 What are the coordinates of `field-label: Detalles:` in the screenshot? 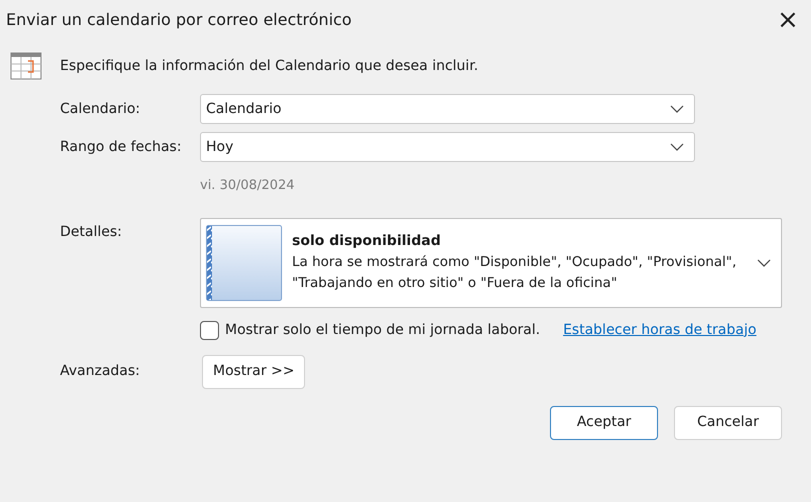 It's located at (91, 232).